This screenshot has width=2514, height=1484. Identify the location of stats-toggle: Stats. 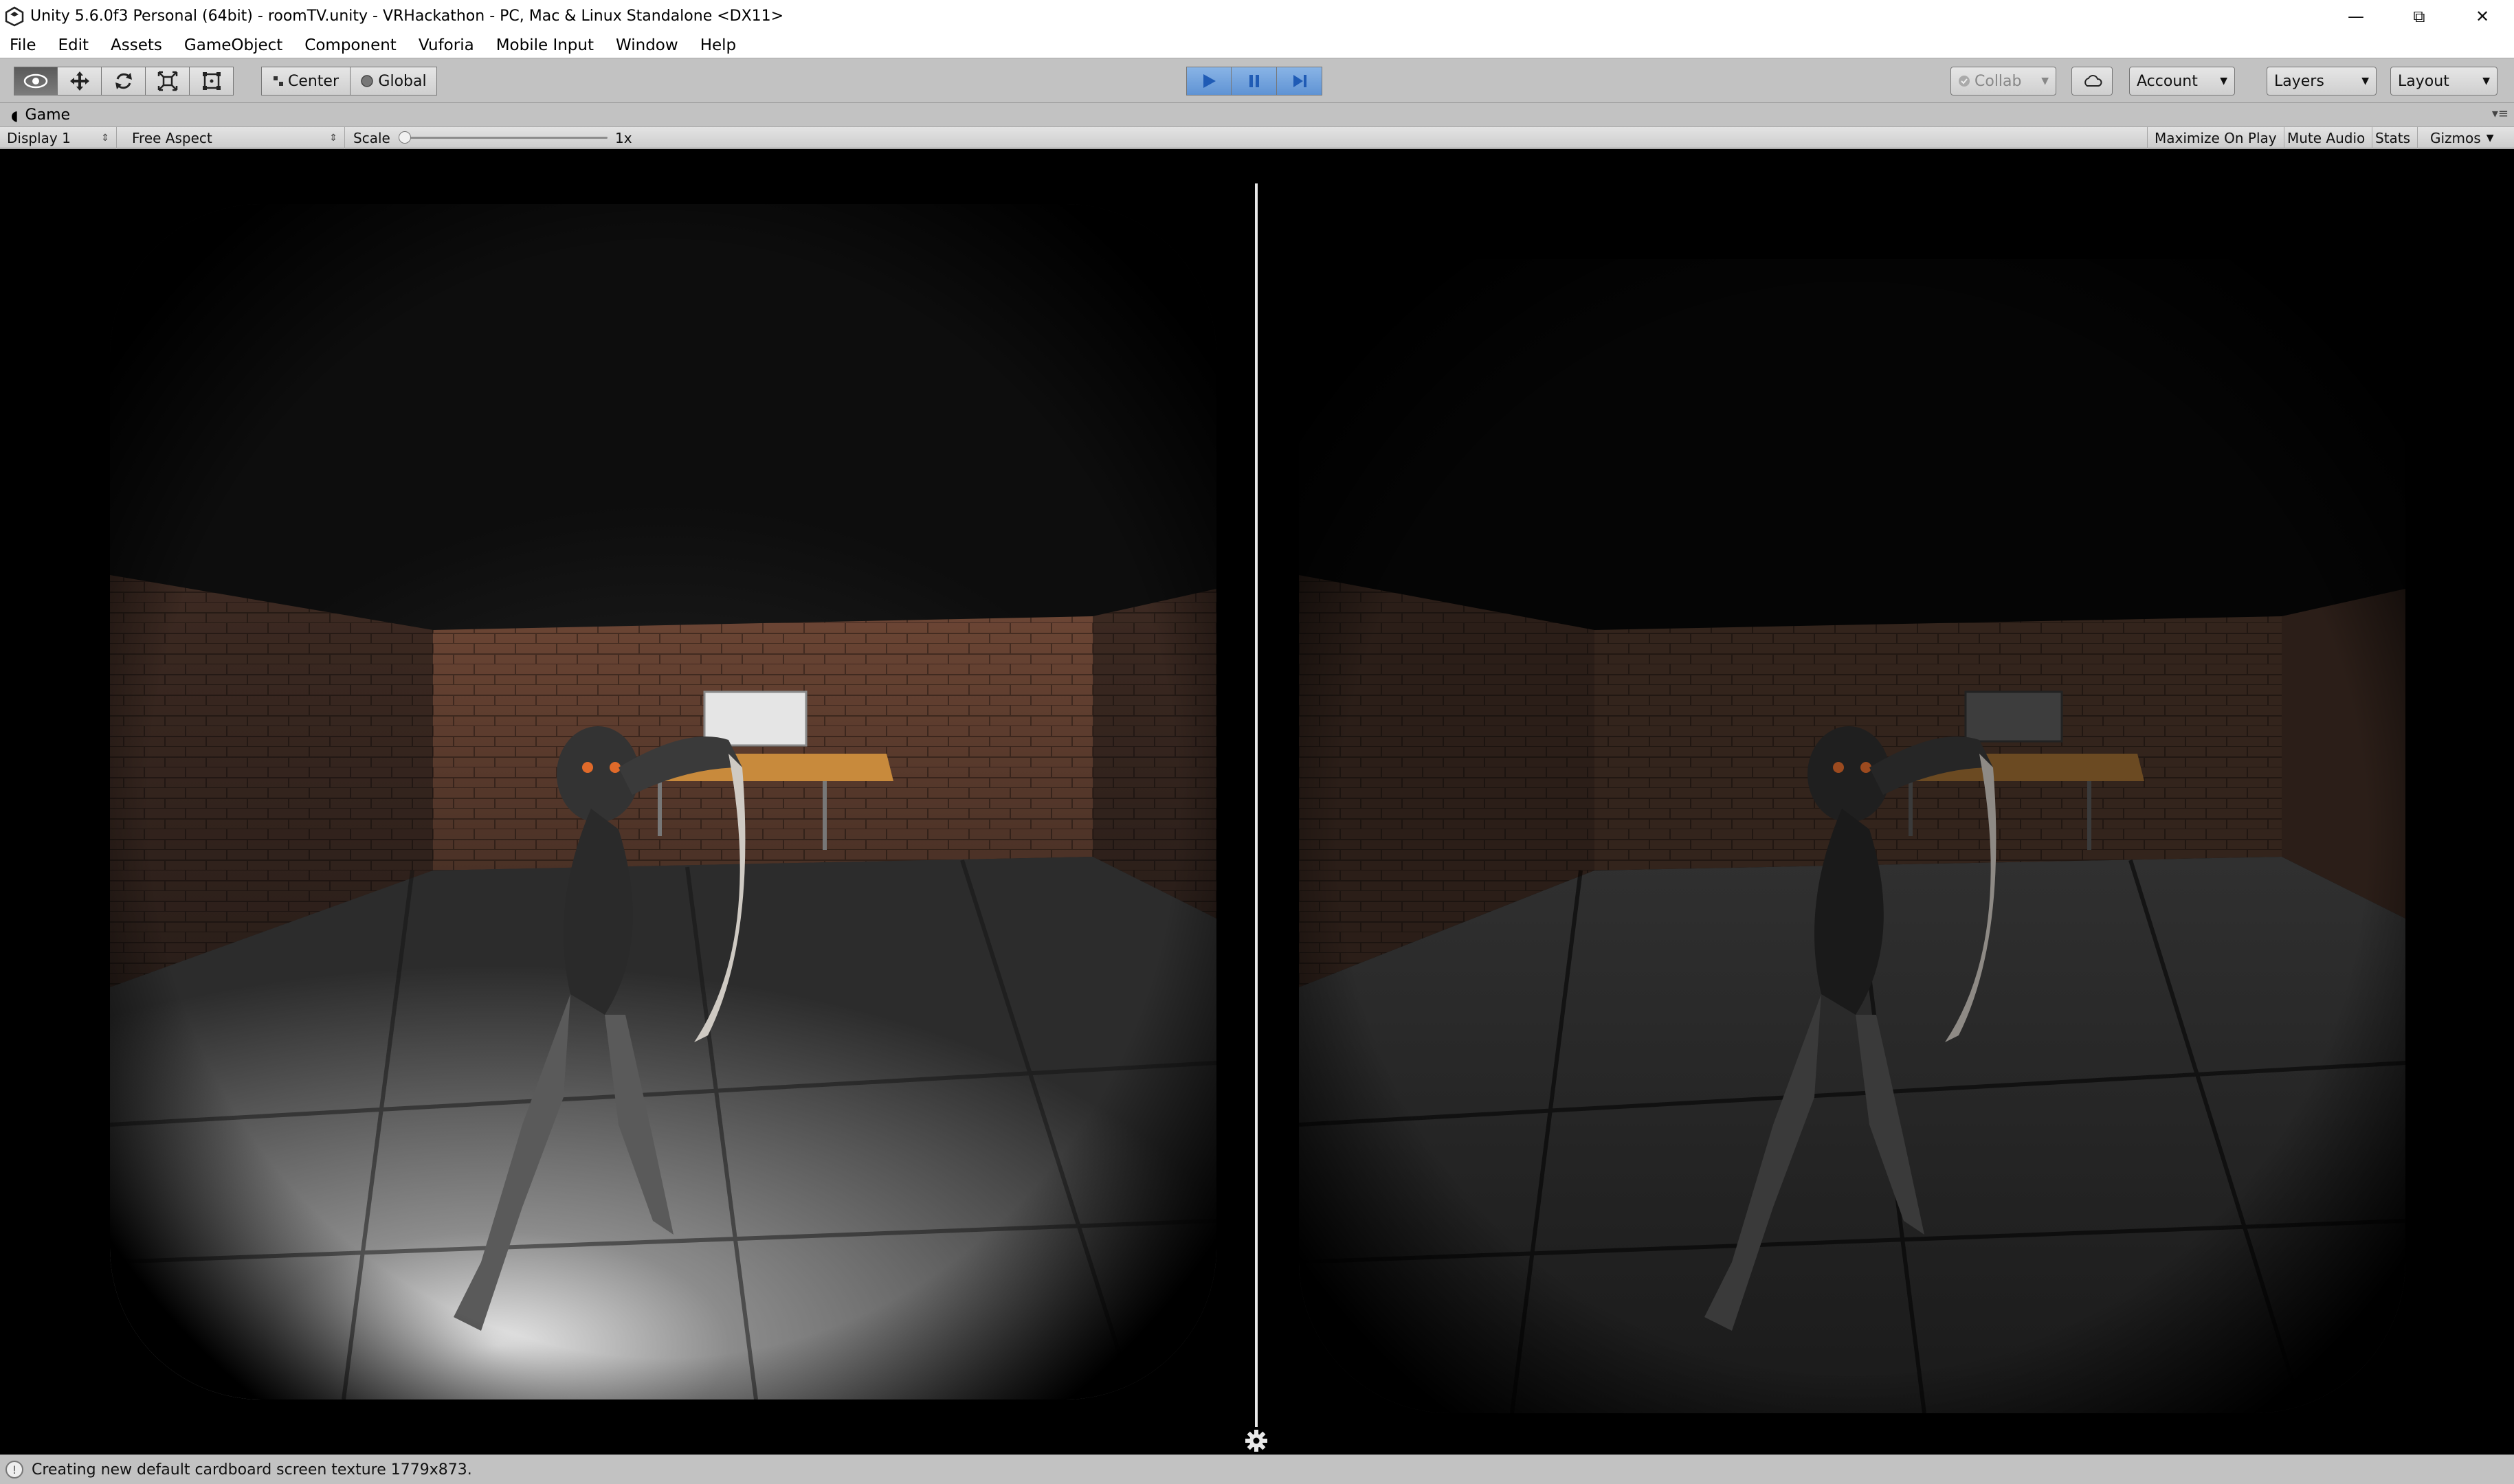
(2393, 137).